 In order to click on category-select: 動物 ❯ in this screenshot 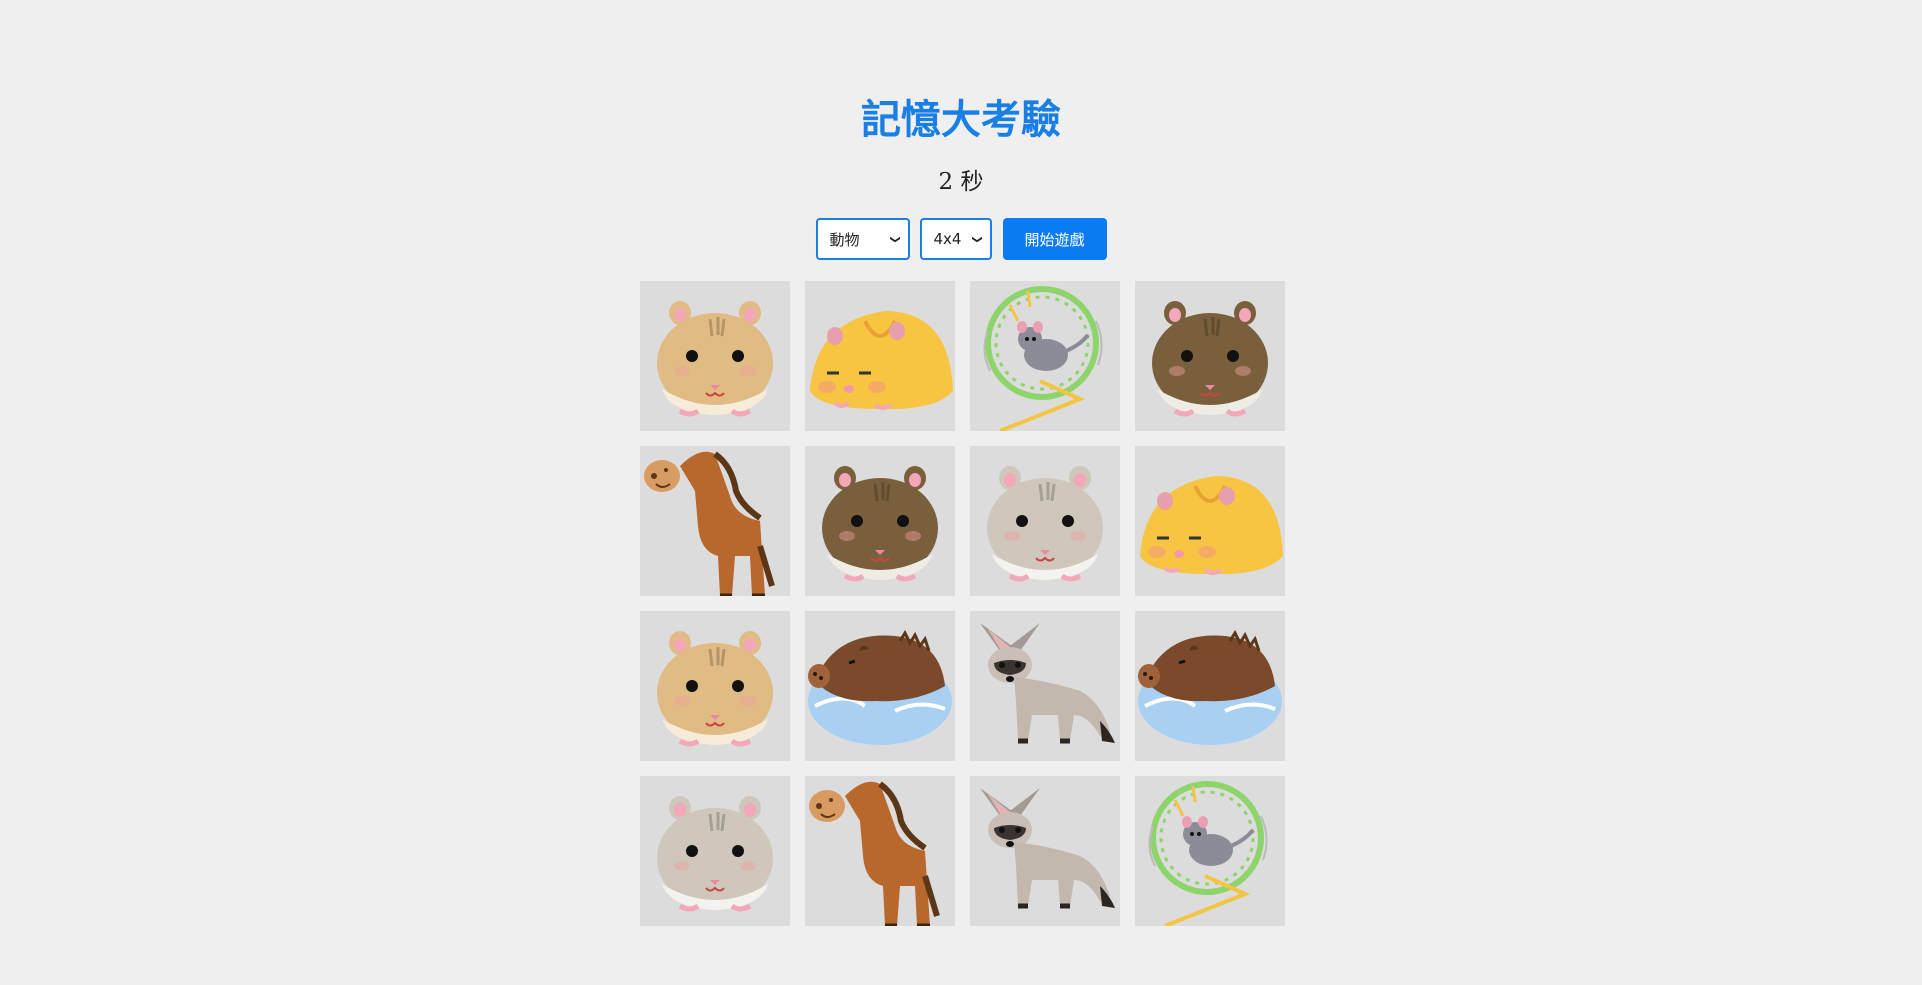, I will do `click(862, 239)`.